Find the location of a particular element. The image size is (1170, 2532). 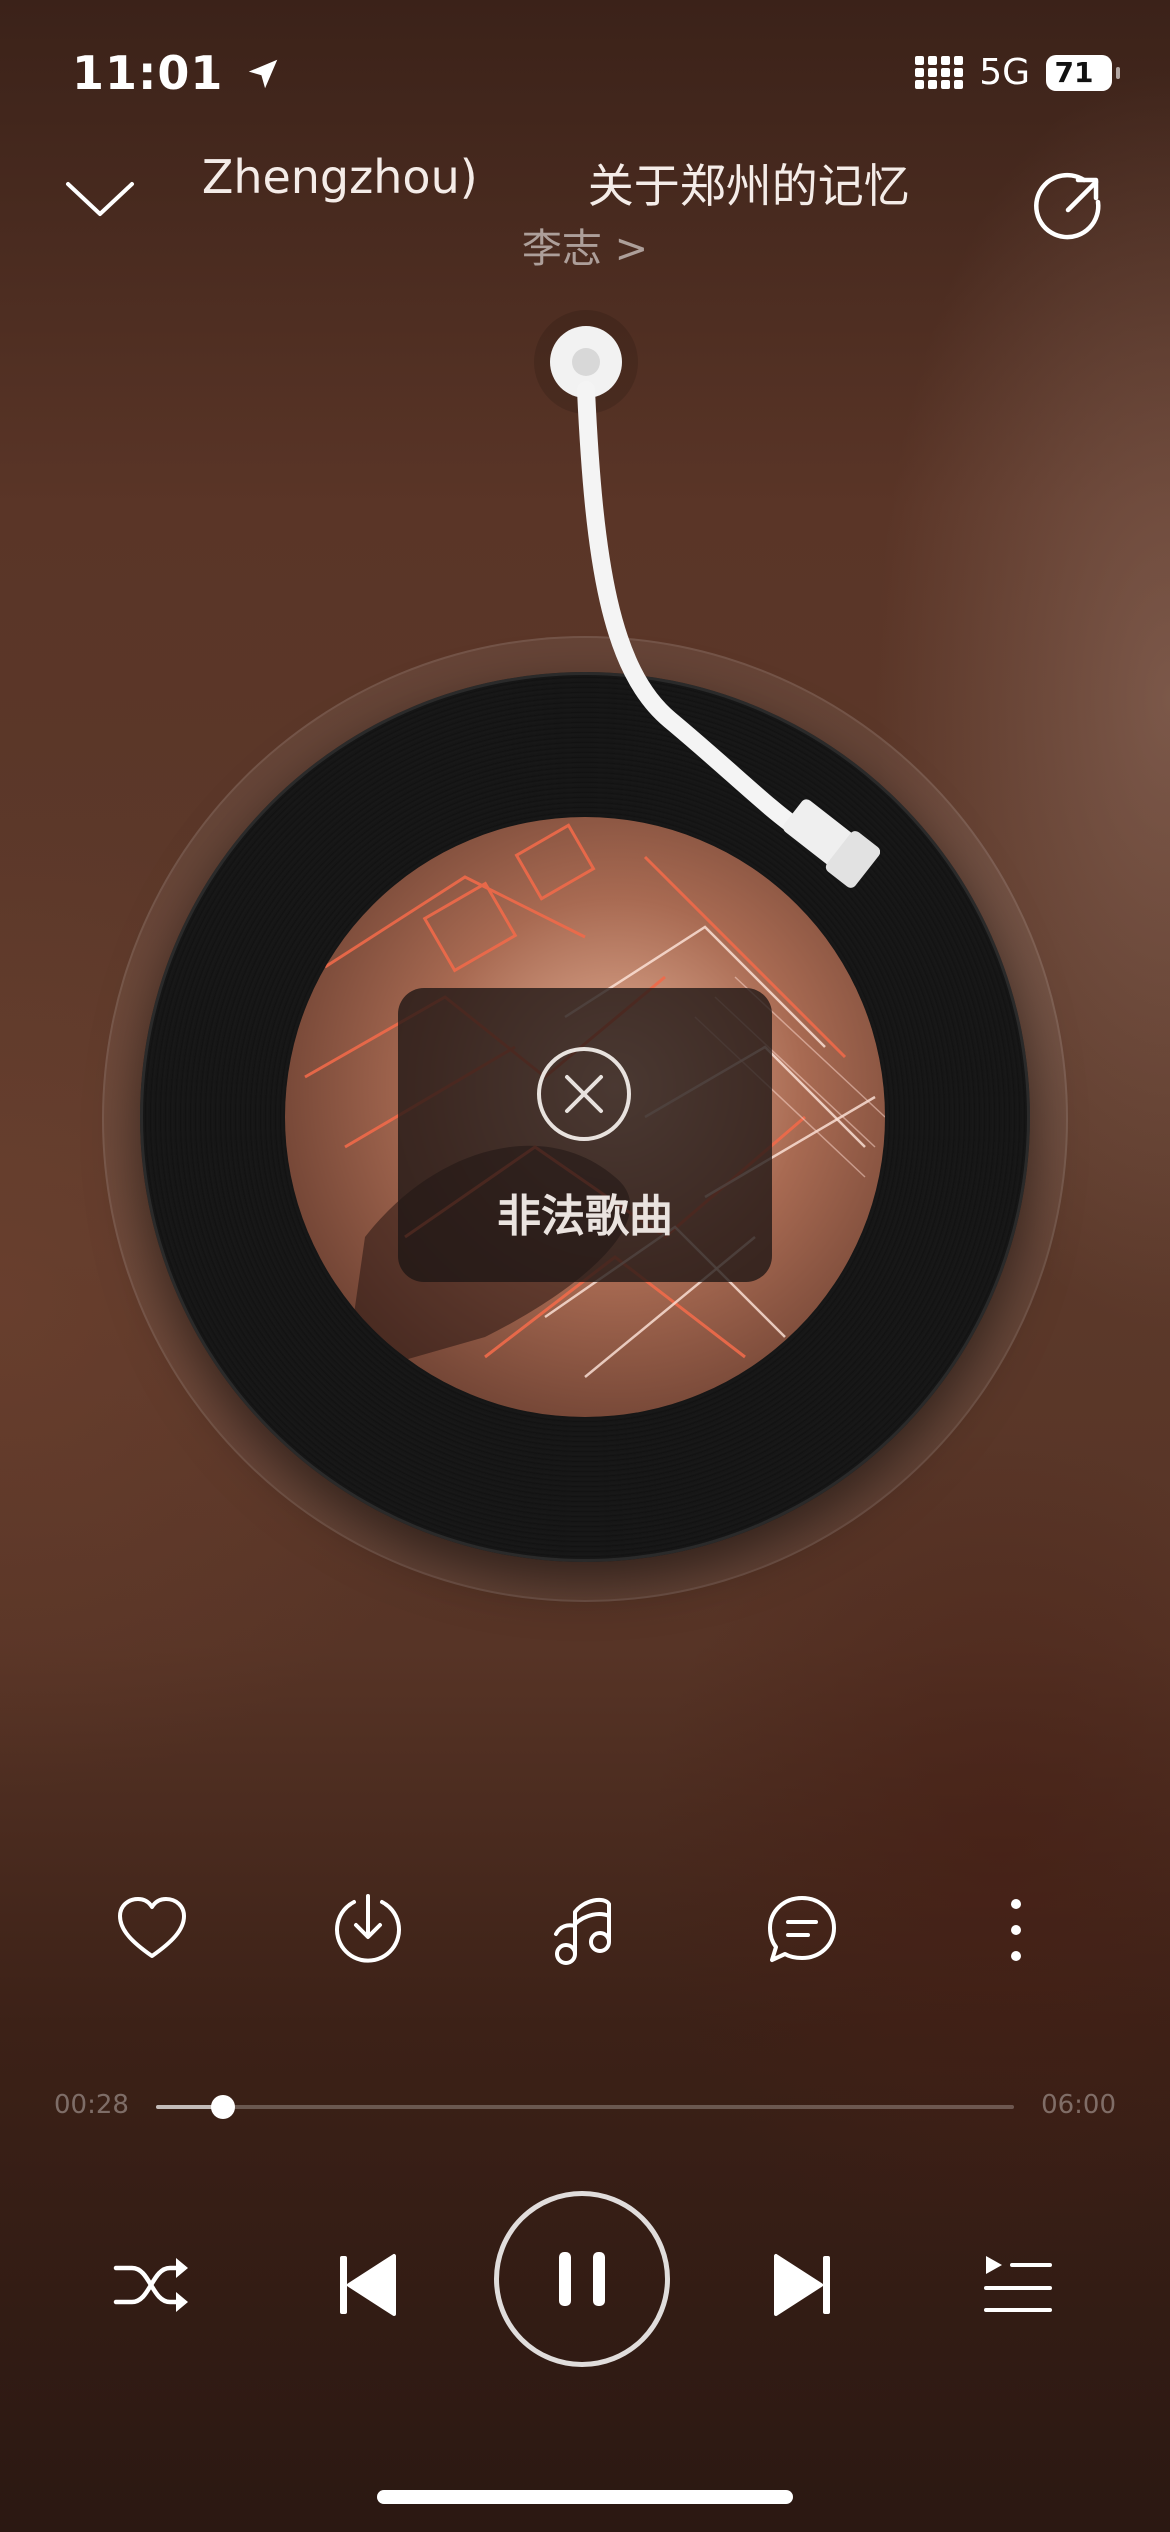

comments-button is located at coordinates (802, 1930).